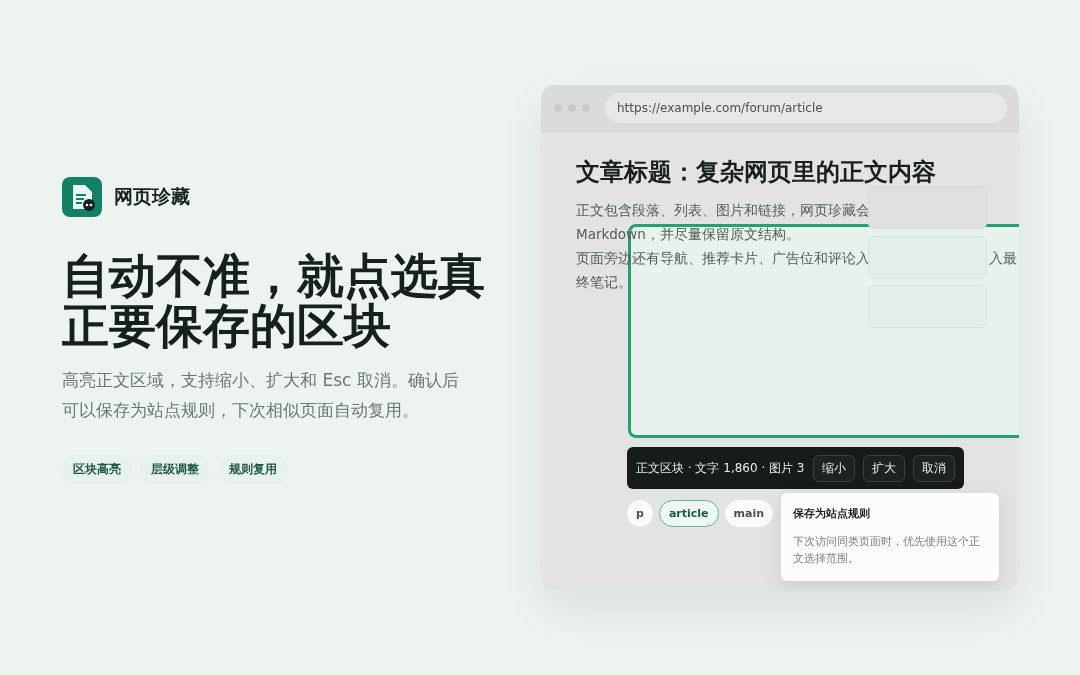 This screenshot has height=675, width=1080. What do you see at coordinates (806, 108) in the screenshot?
I see `address-bar: https://example.com/forum/article` at bounding box center [806, 108].